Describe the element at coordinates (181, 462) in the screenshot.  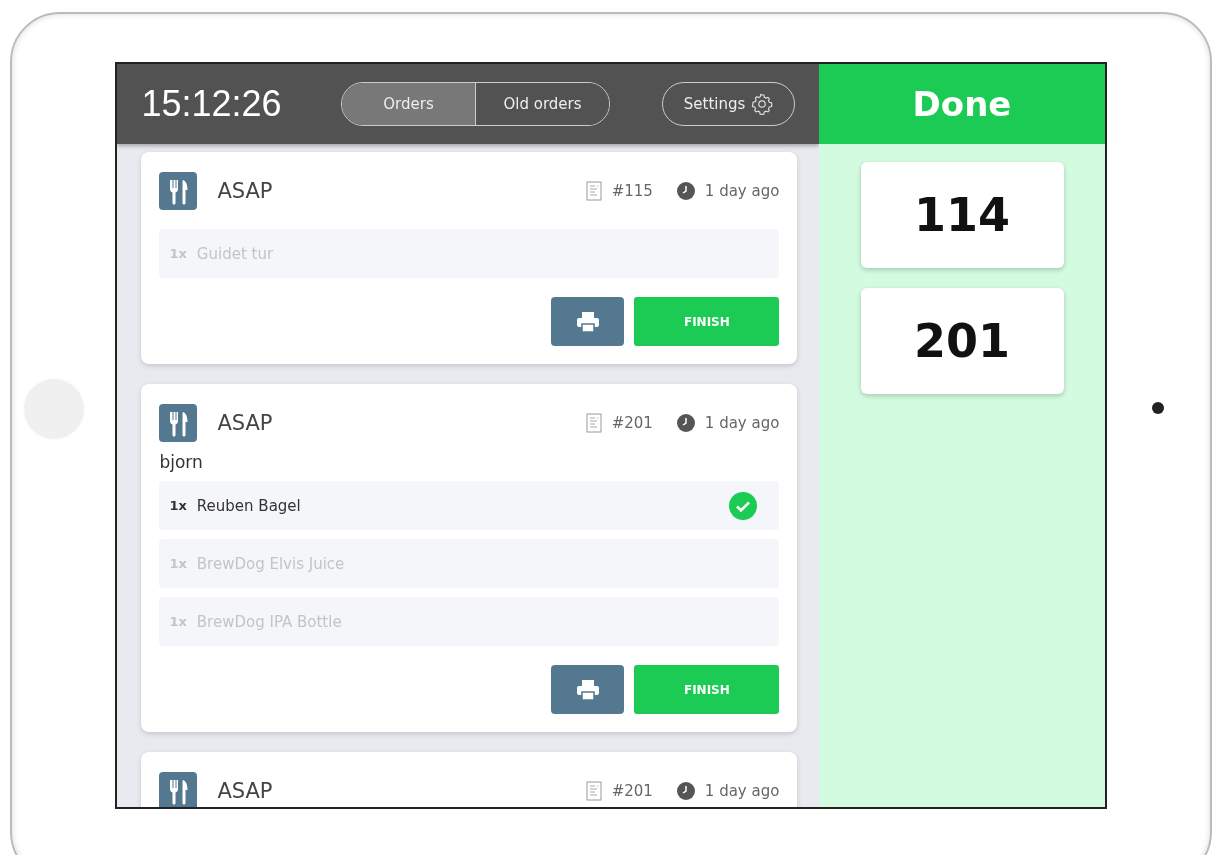
I see `customer-name: bjorn` at that location.